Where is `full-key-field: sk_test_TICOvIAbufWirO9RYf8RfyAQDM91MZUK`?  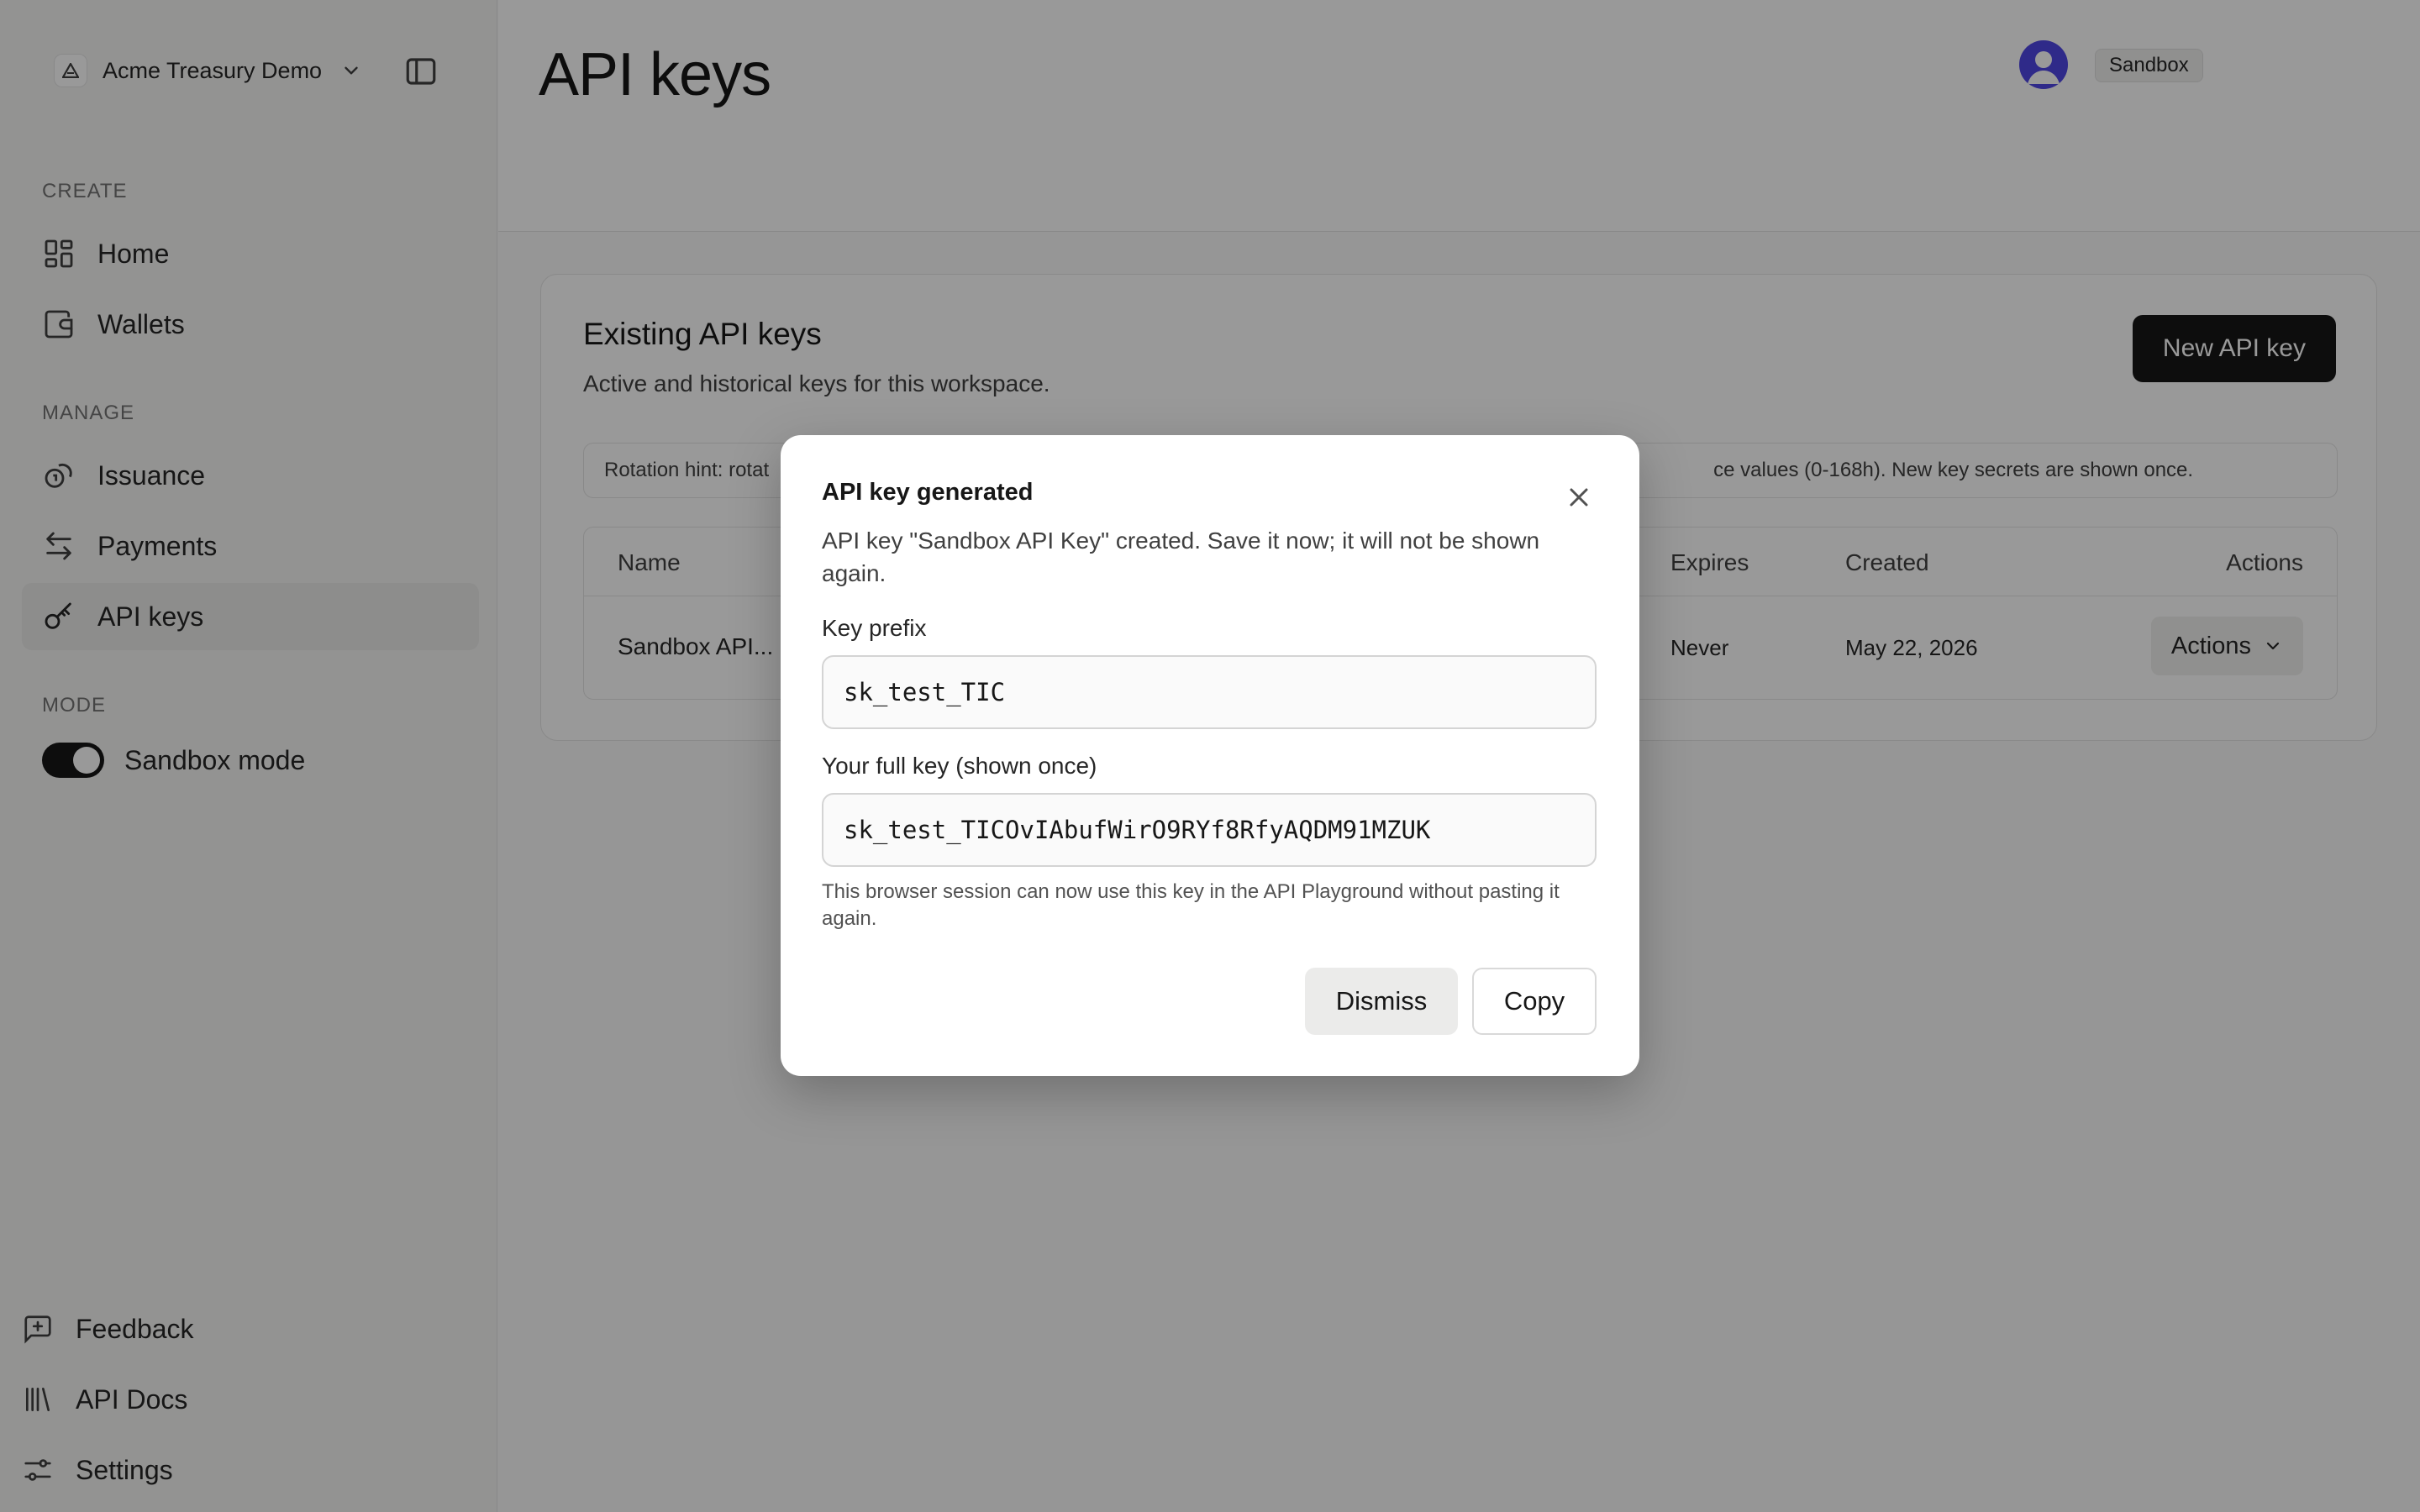
full-key-field: sk_test_TICOvIAbufWirO9RYf8RfyAQDM91MZUK is located at coordinates (1209, 830).